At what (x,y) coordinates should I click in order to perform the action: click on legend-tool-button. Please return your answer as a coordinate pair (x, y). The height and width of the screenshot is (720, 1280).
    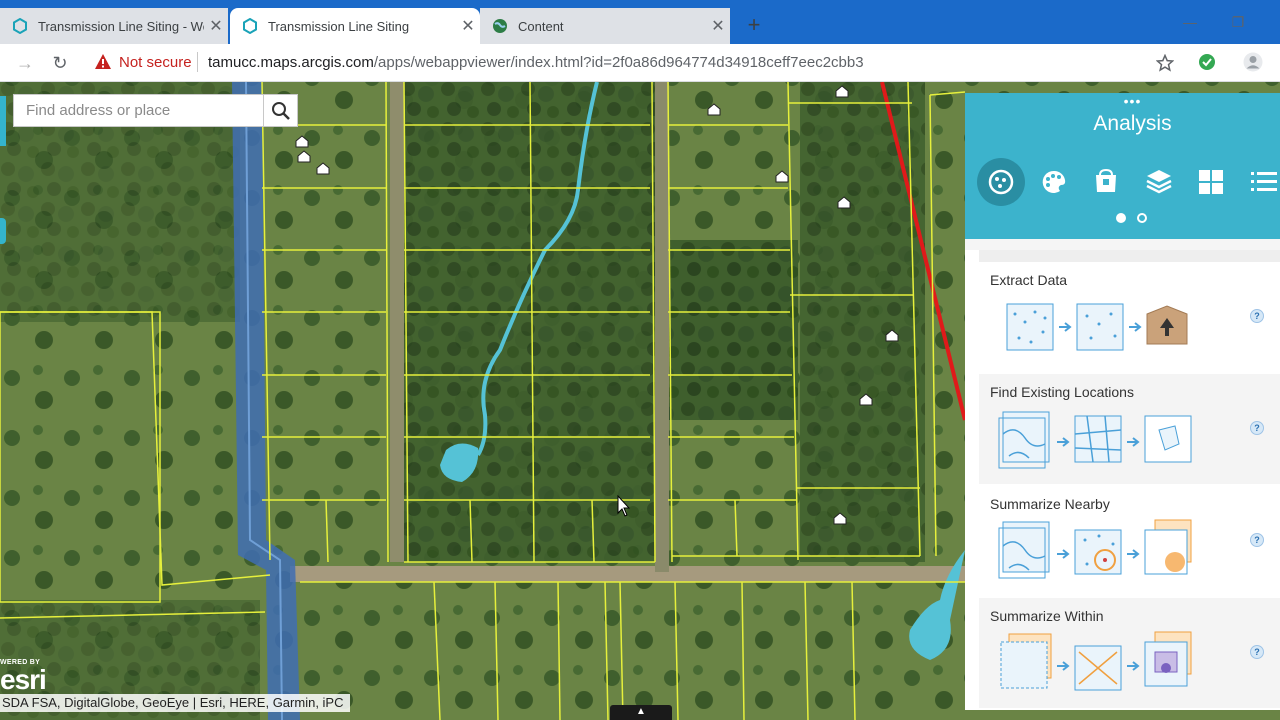
    Looking at the image, I should click on (1260, 182).